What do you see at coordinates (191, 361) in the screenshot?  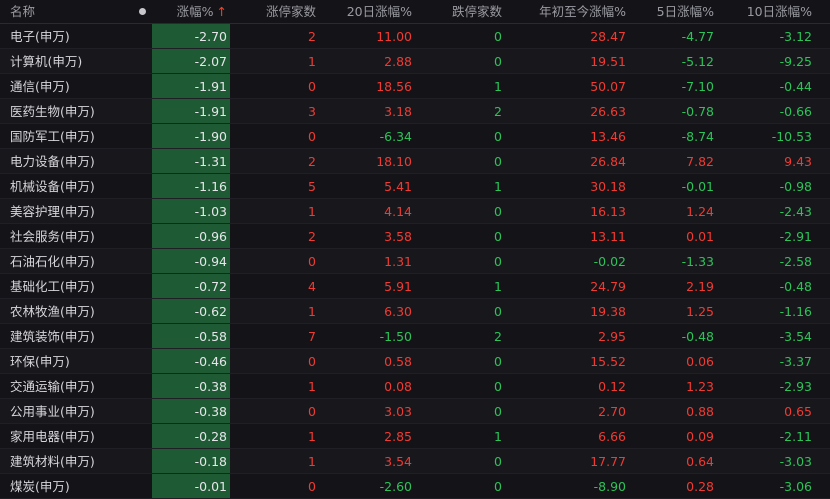 I see `change-pct-cell: -0.46` at bounding box center [191, 361].